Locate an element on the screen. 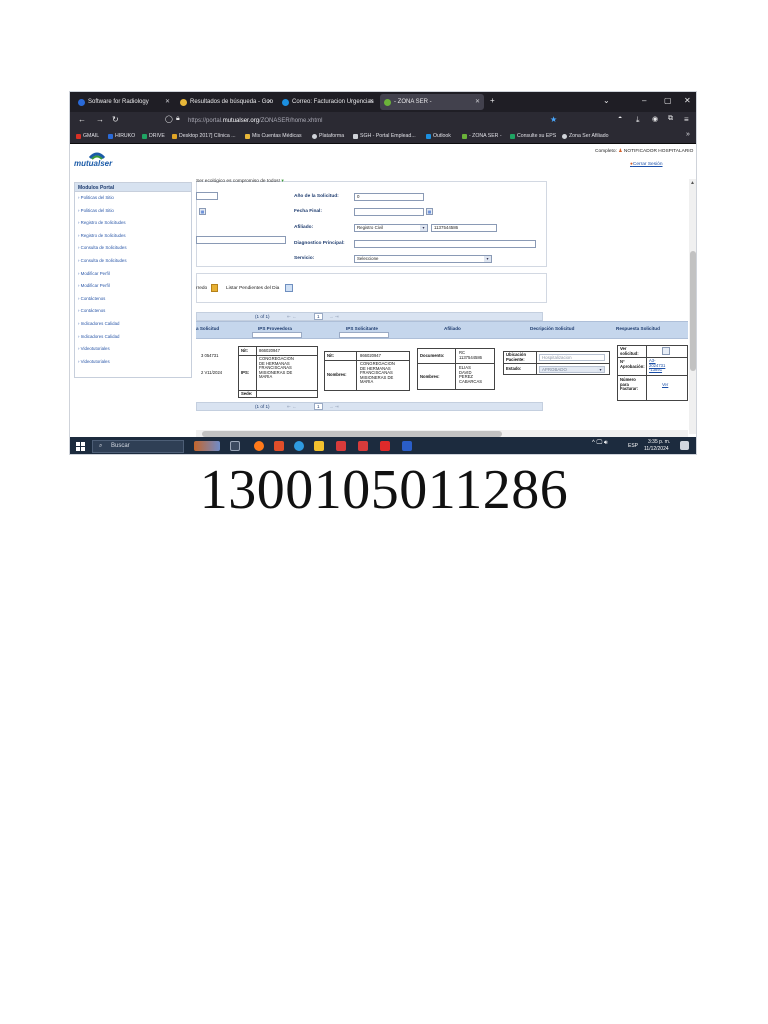  bookmark-star-icon: ★ is located at coordinates (553, 119).